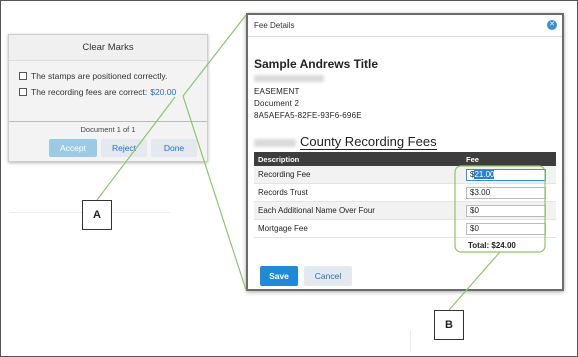  What do you see at coordinates (316, 210) in the screenshot?
I see `fee-description: Each Additional Name Over Four` at bounding box center [316, 210].